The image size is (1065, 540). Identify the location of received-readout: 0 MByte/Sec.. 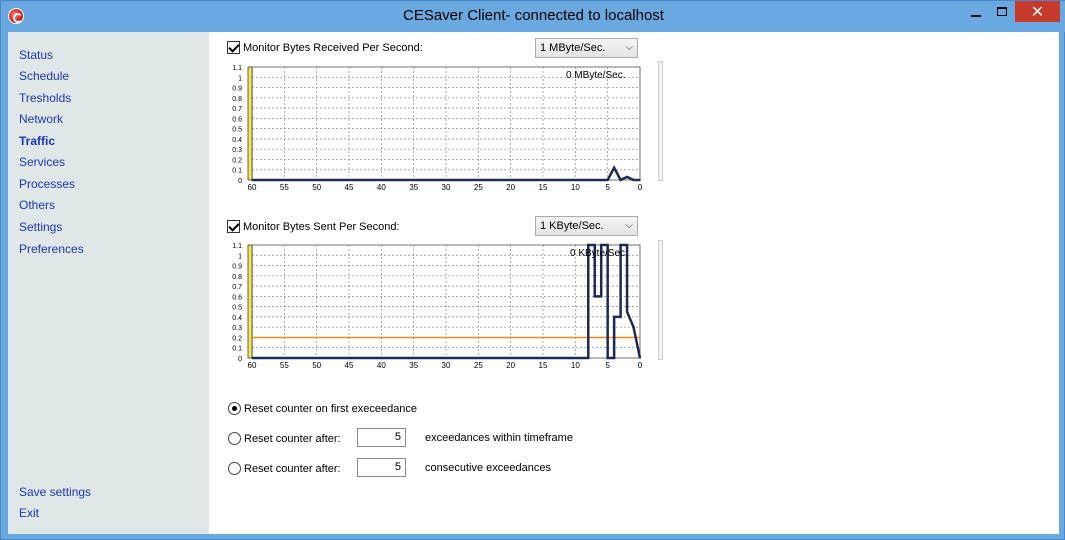
(596, 75).